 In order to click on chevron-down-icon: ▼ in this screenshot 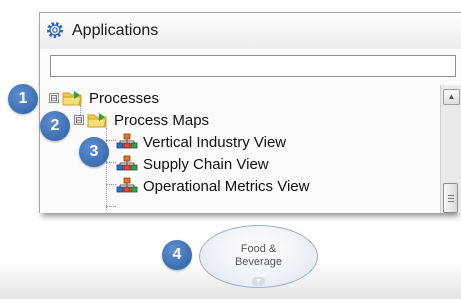, I will do `click(258, 281)`.